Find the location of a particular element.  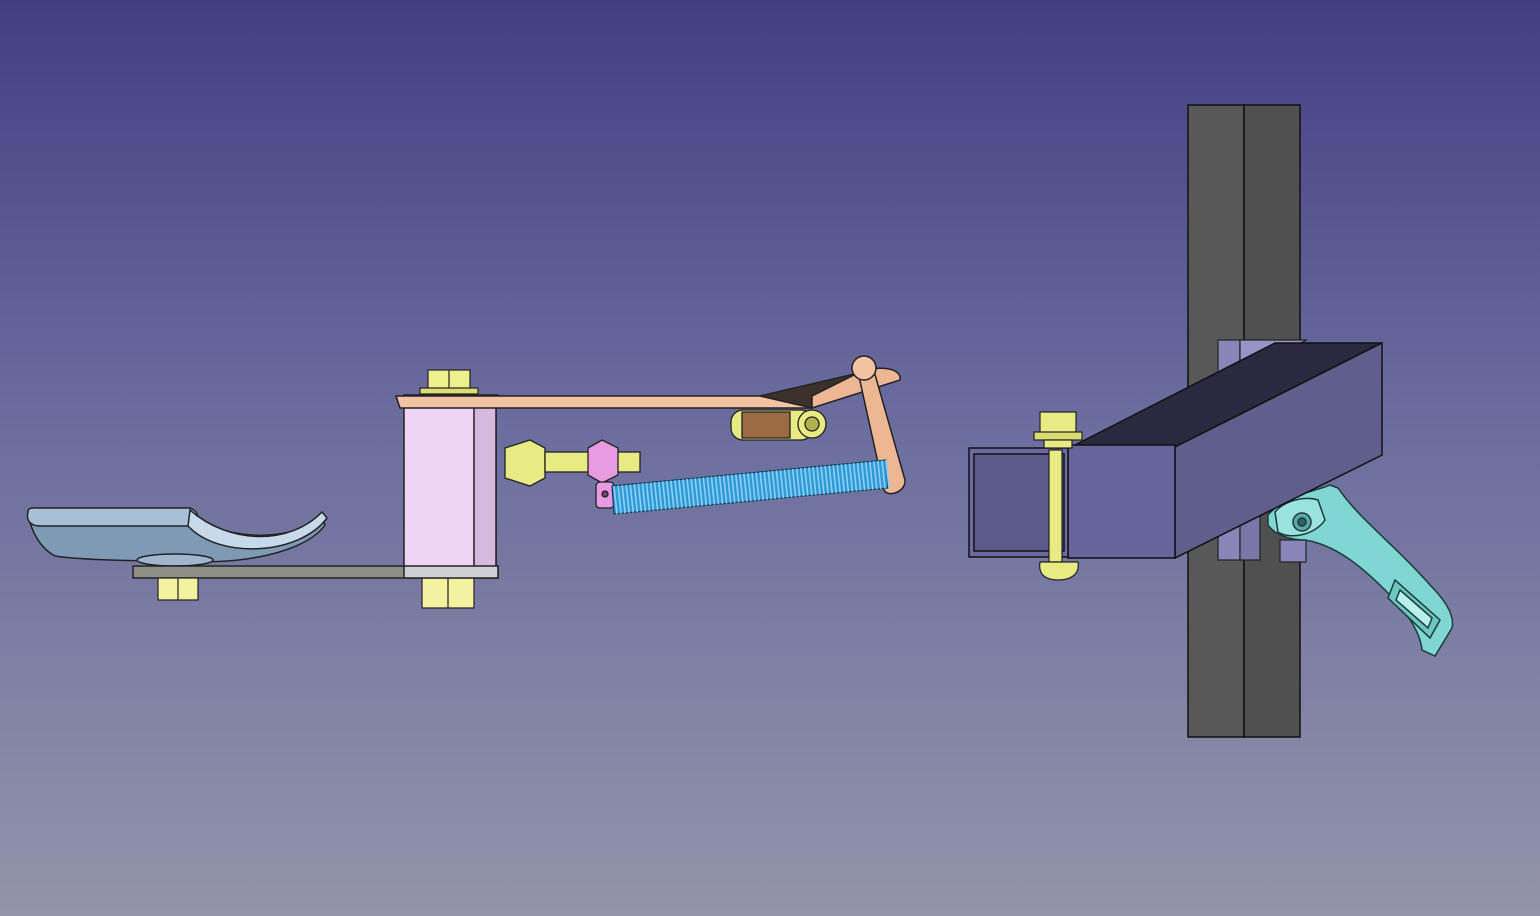

roller is located at coordinates (778, 425).